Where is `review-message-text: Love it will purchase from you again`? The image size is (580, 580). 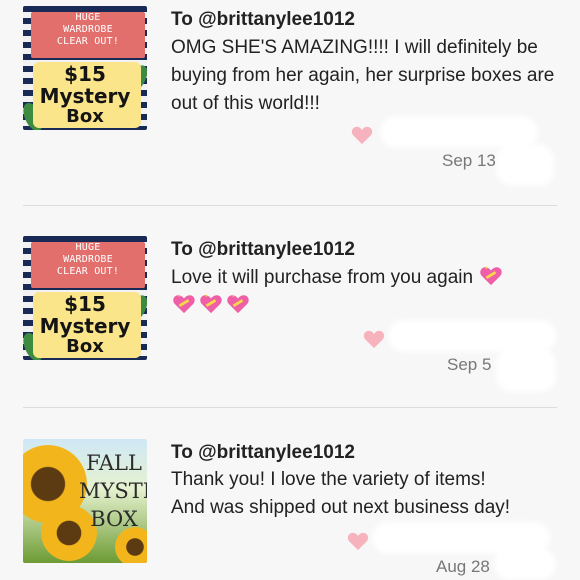 review-message-text: Love it will purchase from you again is located at coordinates (322, 277).